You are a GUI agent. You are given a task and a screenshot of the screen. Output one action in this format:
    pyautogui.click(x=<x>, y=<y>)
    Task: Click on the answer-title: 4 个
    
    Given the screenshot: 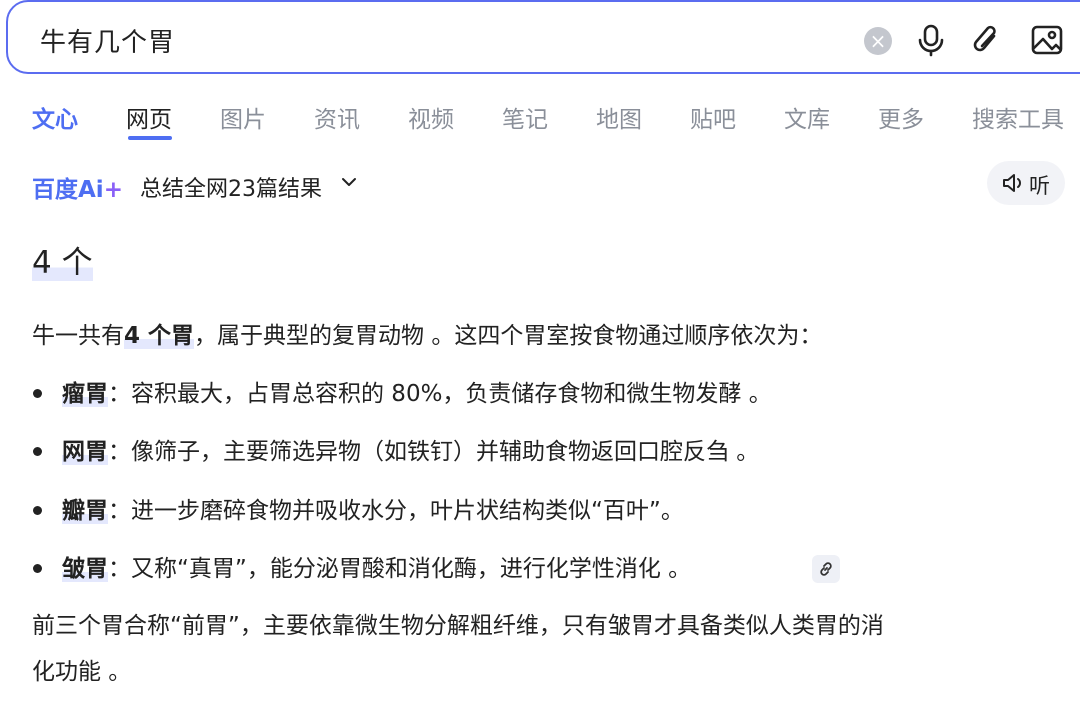 What is the action you would take?
    pyautogui.click(x=62, y=263)
    